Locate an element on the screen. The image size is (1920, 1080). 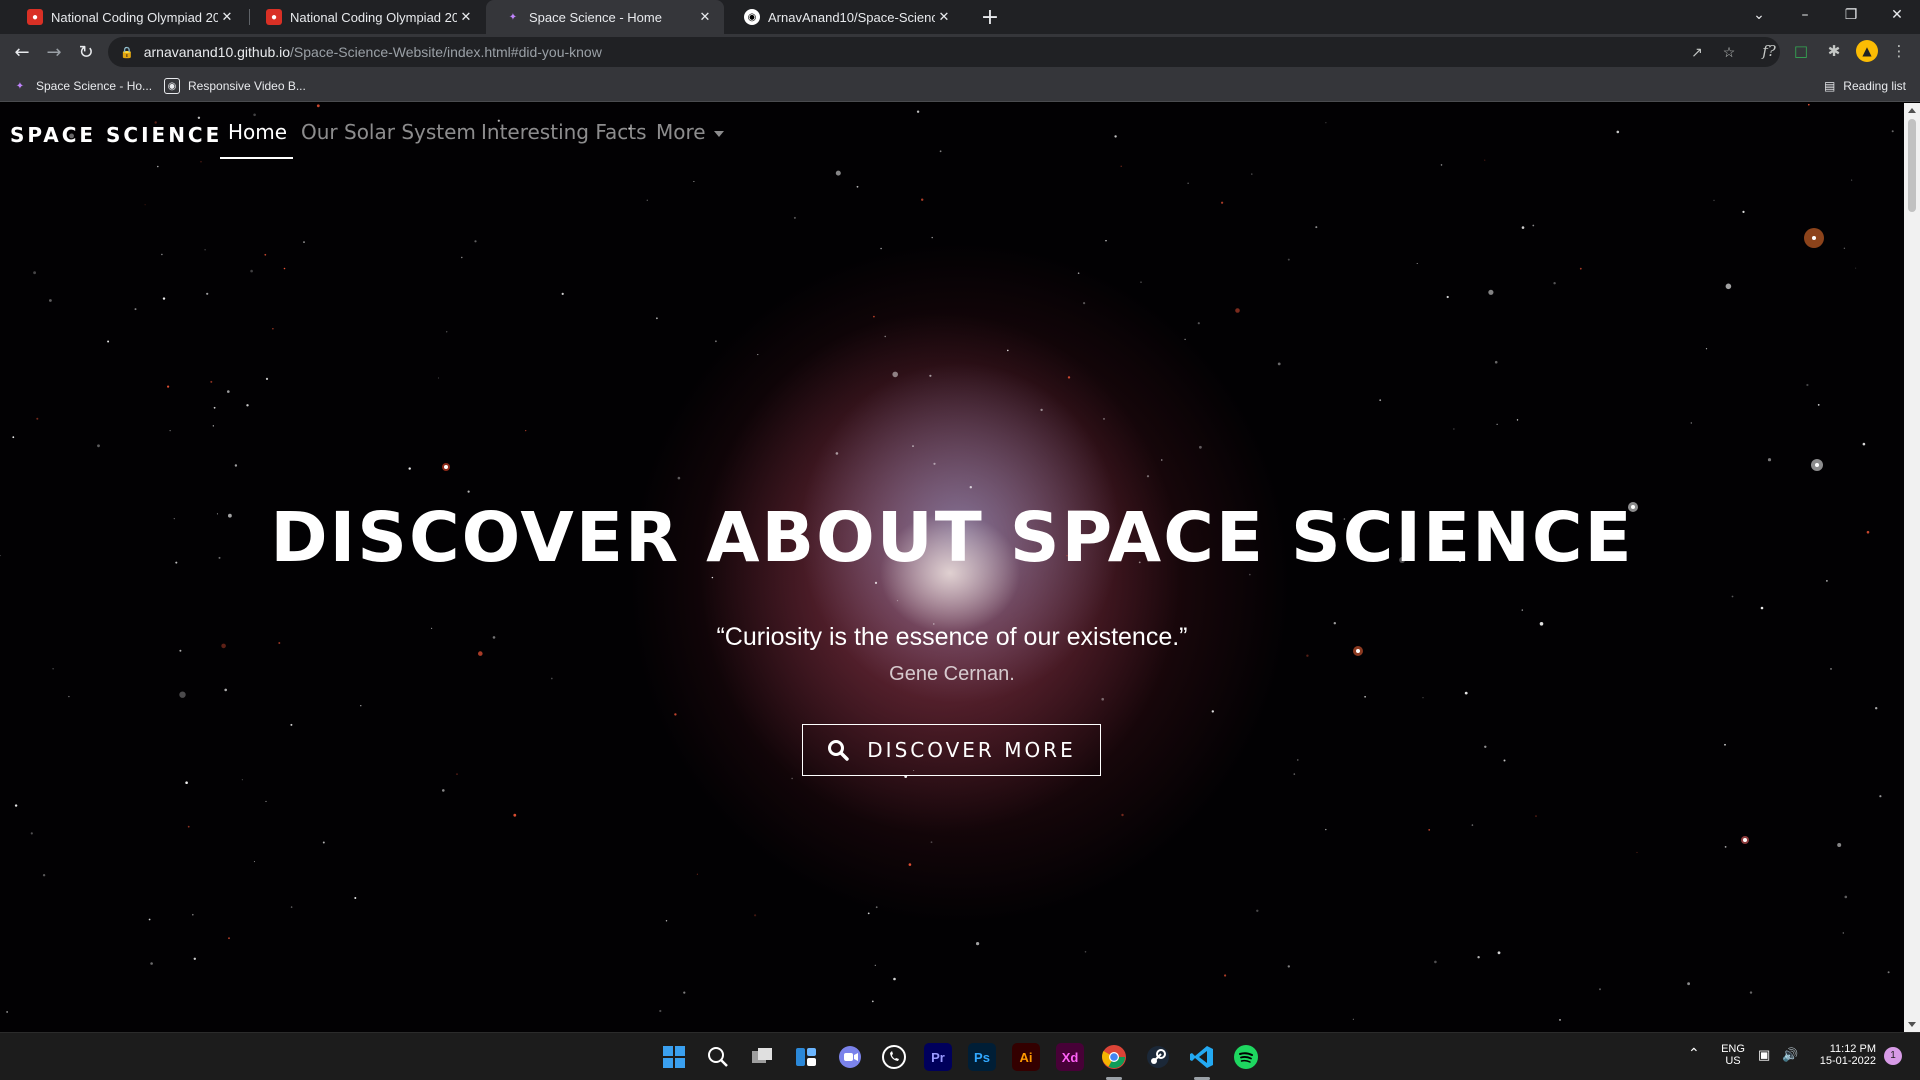
clock: 11:12 PM 15-01-2022 is located at coordinates (1841, 1055).